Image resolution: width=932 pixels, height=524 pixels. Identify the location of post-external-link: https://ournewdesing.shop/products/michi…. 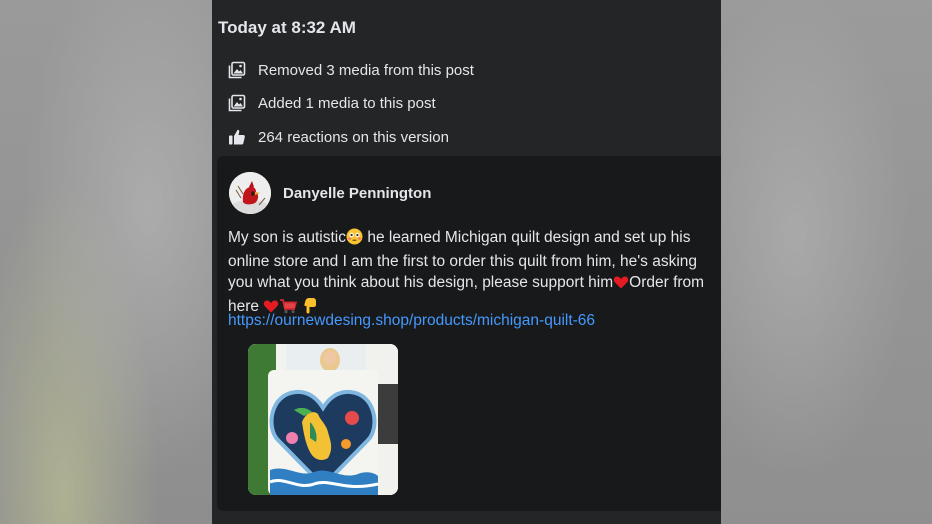
(411, 321).